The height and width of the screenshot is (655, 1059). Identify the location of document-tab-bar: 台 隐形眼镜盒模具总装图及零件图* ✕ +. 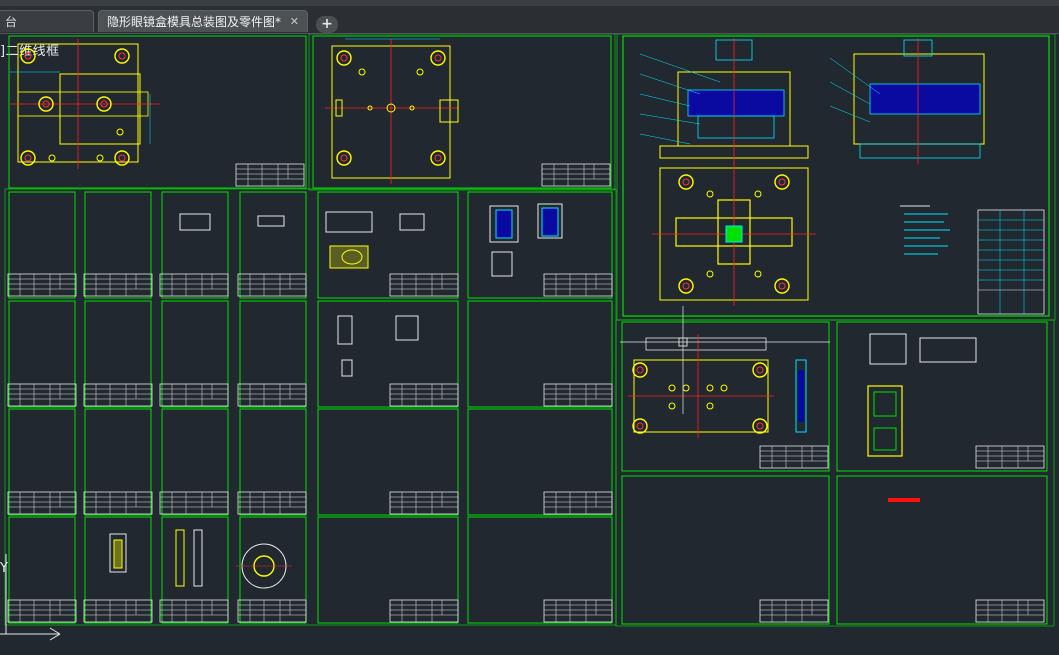
(529, 20).